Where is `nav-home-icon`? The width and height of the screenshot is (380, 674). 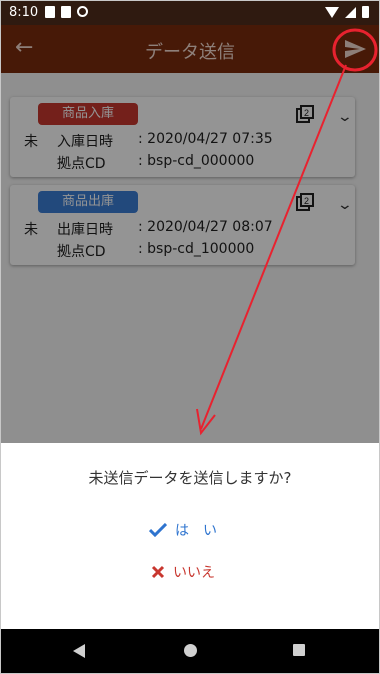 nav-home-icon is located at coordinates (190, 650).